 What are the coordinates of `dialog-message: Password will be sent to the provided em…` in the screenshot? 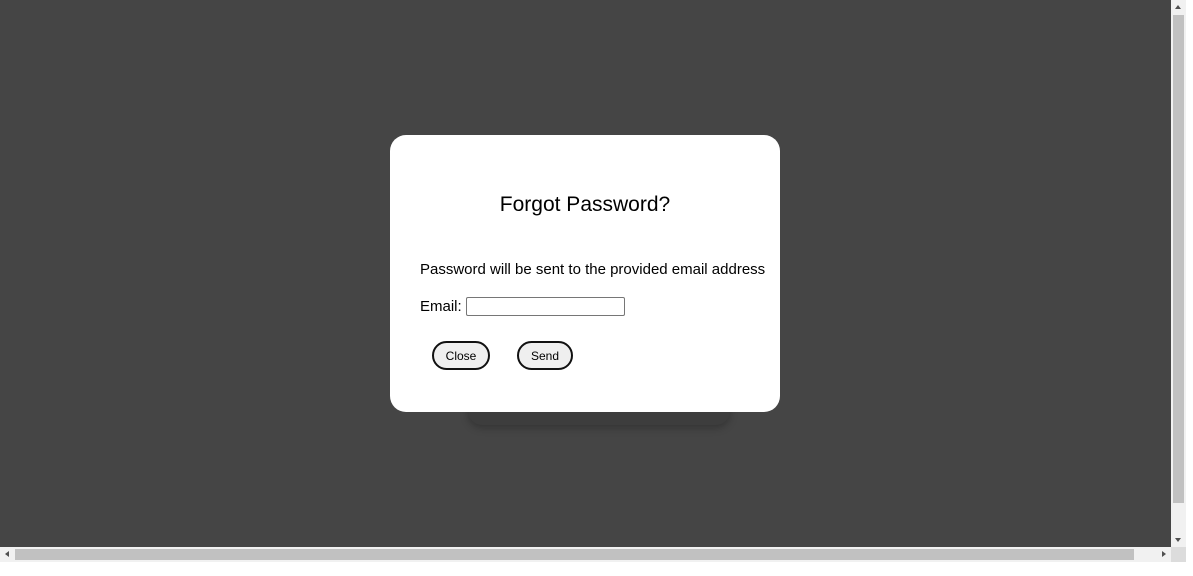 It's located at (593, 269).